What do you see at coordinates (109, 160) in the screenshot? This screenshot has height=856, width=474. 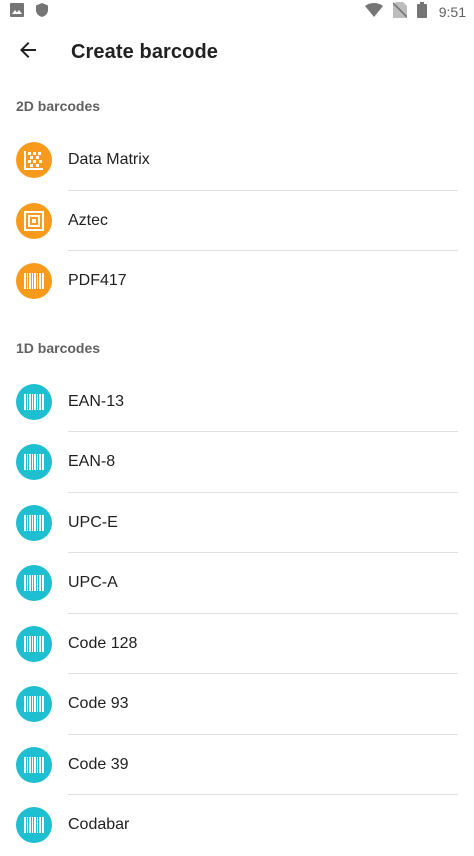 I see `list-item-label: Data Matrix` at bounding box center [109, 160].